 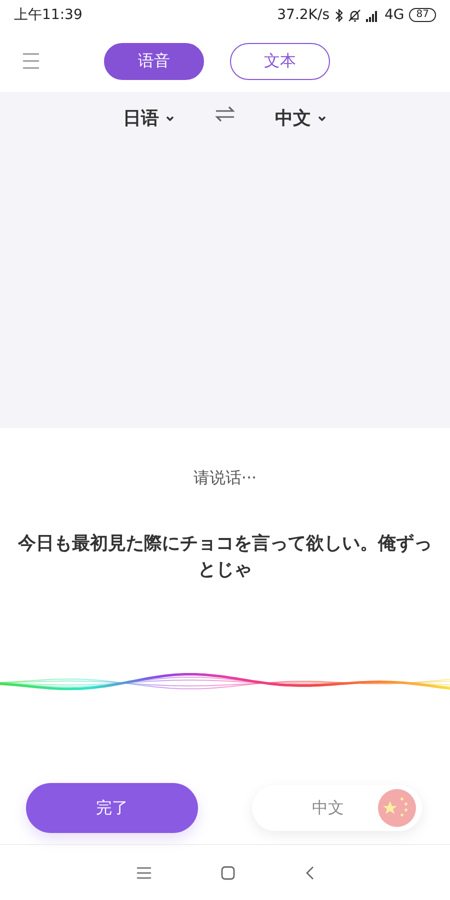 I want to click on language-chip: 中文, so click(x=337, y=808).